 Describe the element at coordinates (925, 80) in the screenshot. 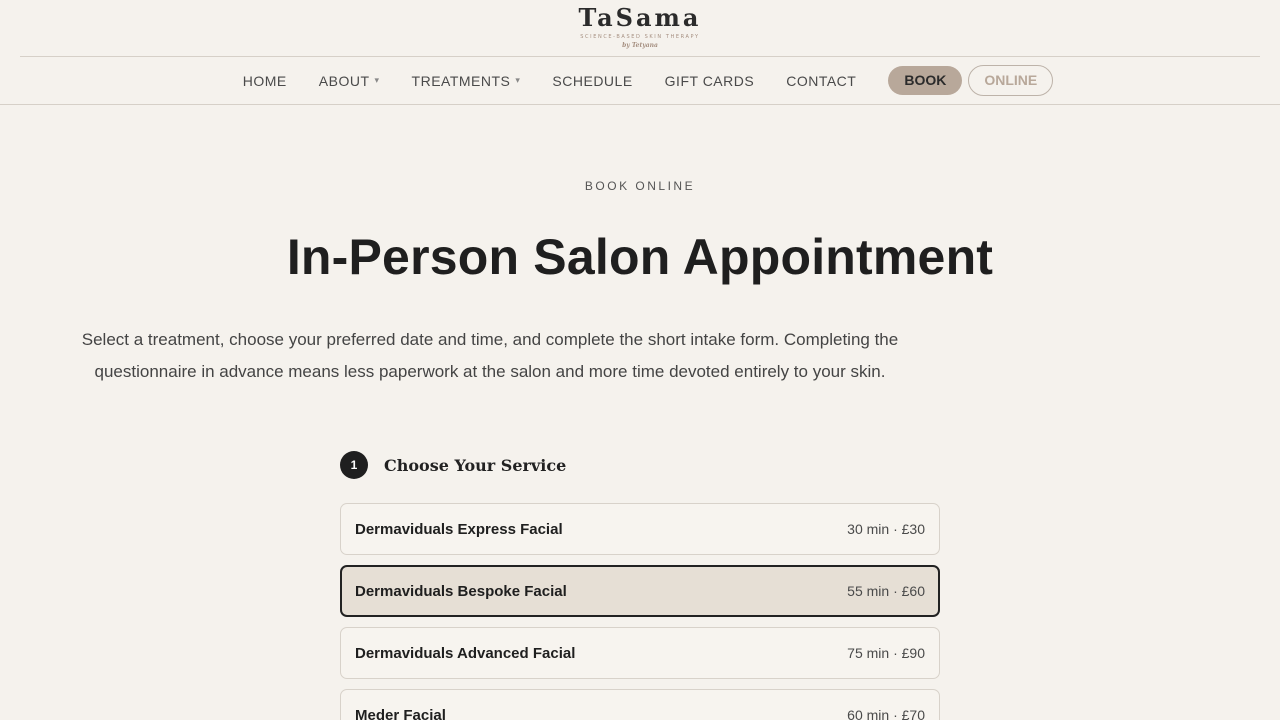

I see `book-button: BOOK` at that location.